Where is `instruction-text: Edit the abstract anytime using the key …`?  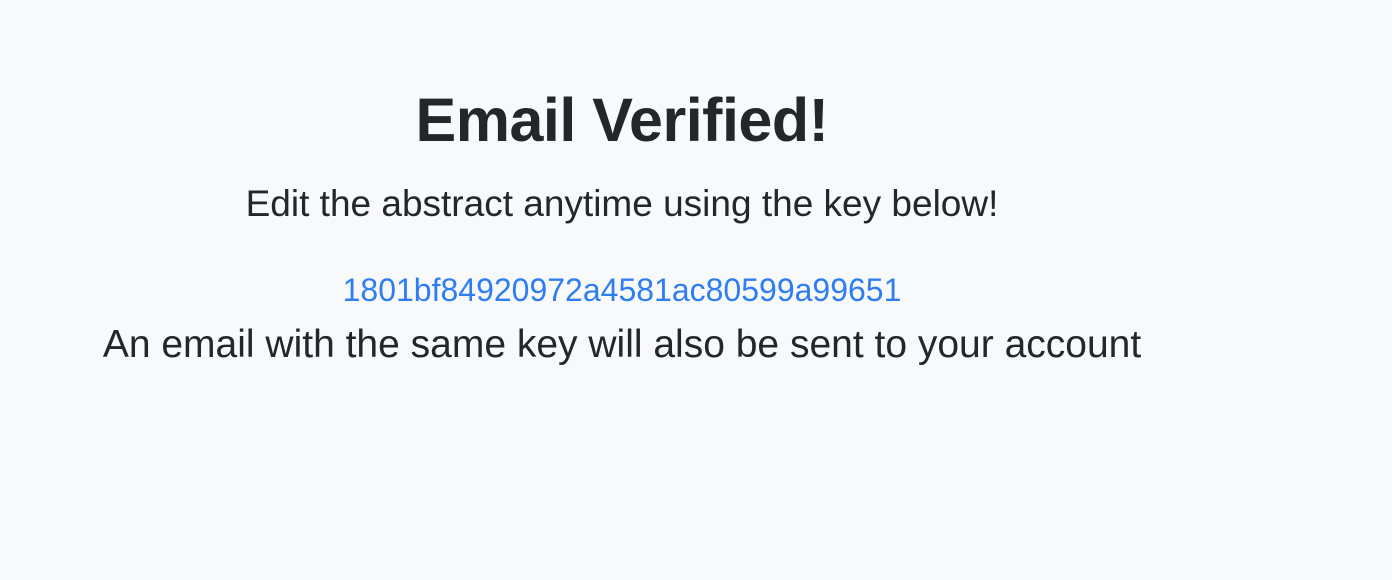
instruction-text: Edit the abstract anytime using the key … is located at coordinates (622, 203).